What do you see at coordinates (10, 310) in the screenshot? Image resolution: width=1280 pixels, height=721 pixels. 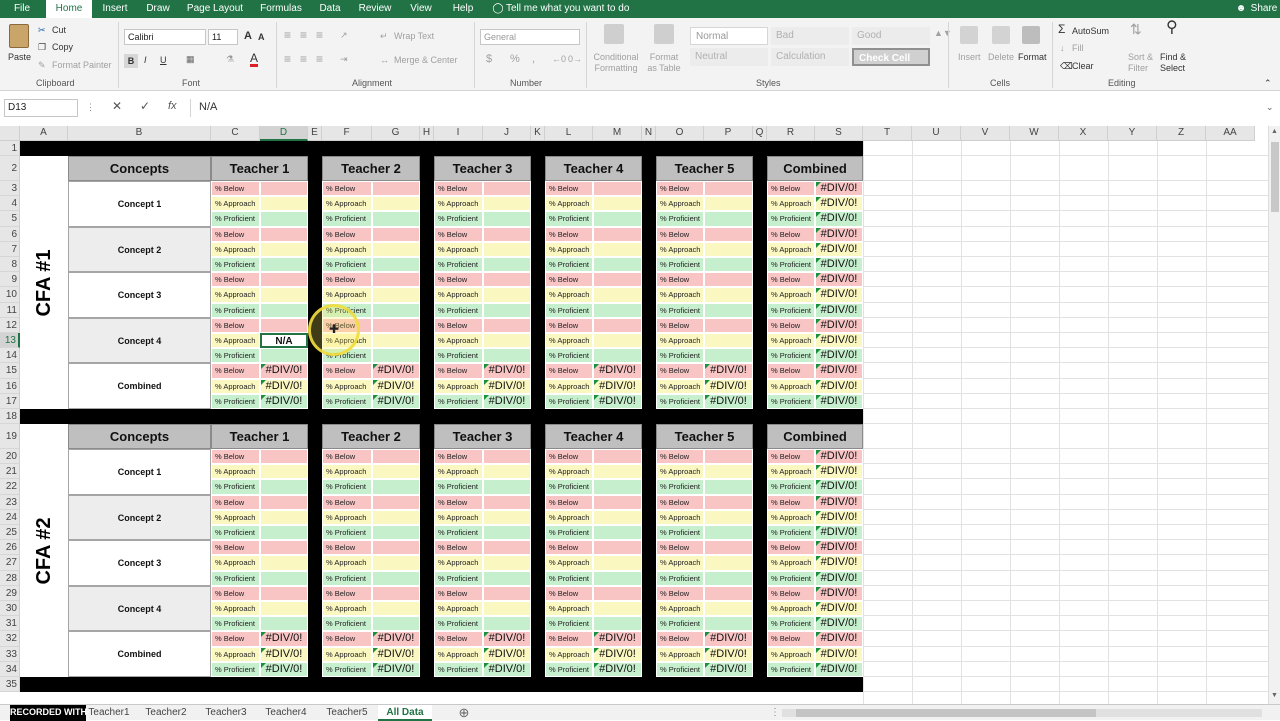 I see `row-header-11: 11` at bounding box center [10, 310].